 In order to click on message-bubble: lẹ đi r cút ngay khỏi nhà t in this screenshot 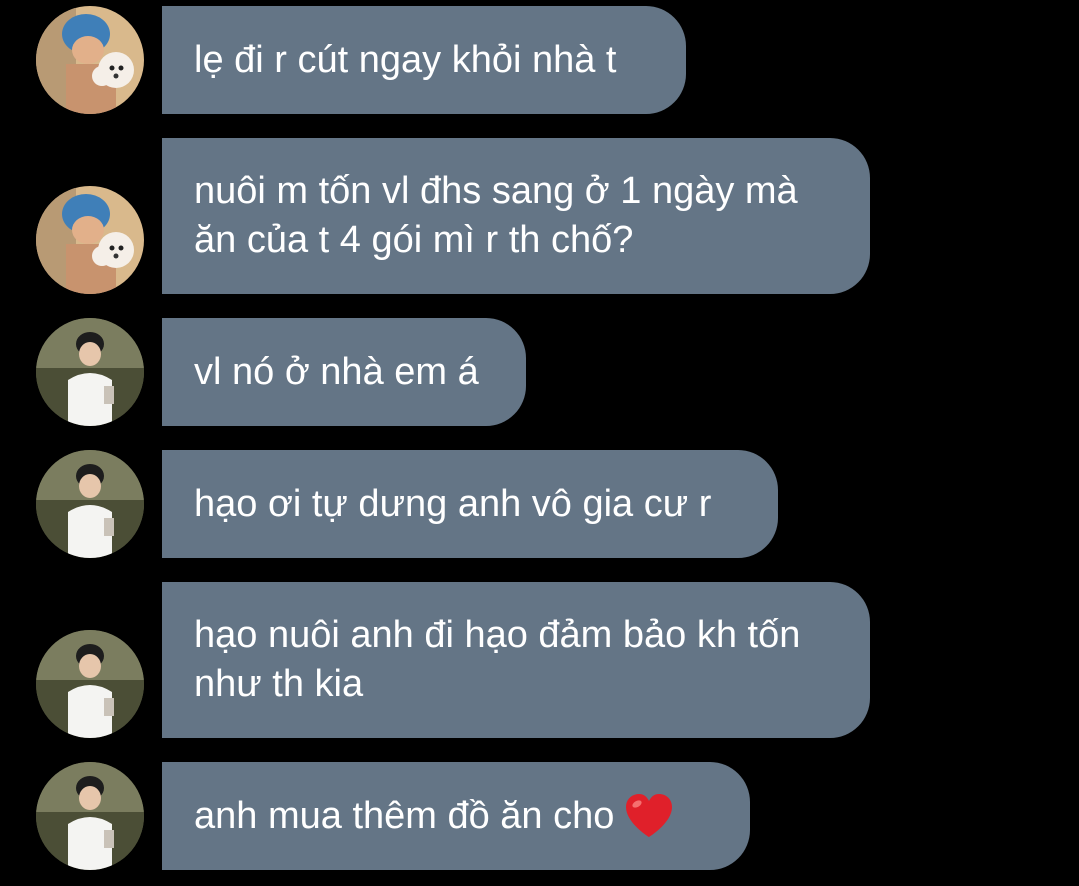, I will do `click(424, 60)`.